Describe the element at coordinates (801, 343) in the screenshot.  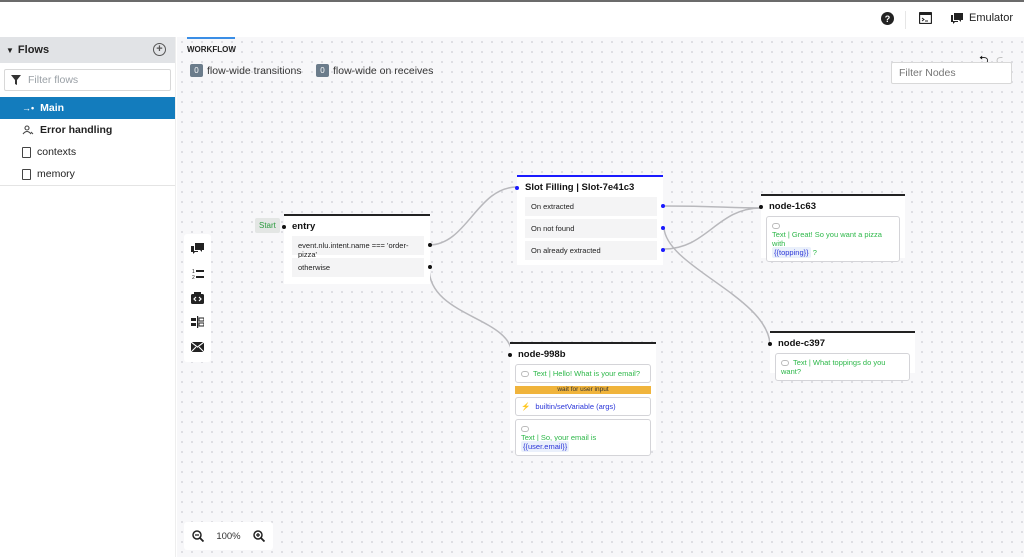
I see `node-title-text: node-c397` at that location.